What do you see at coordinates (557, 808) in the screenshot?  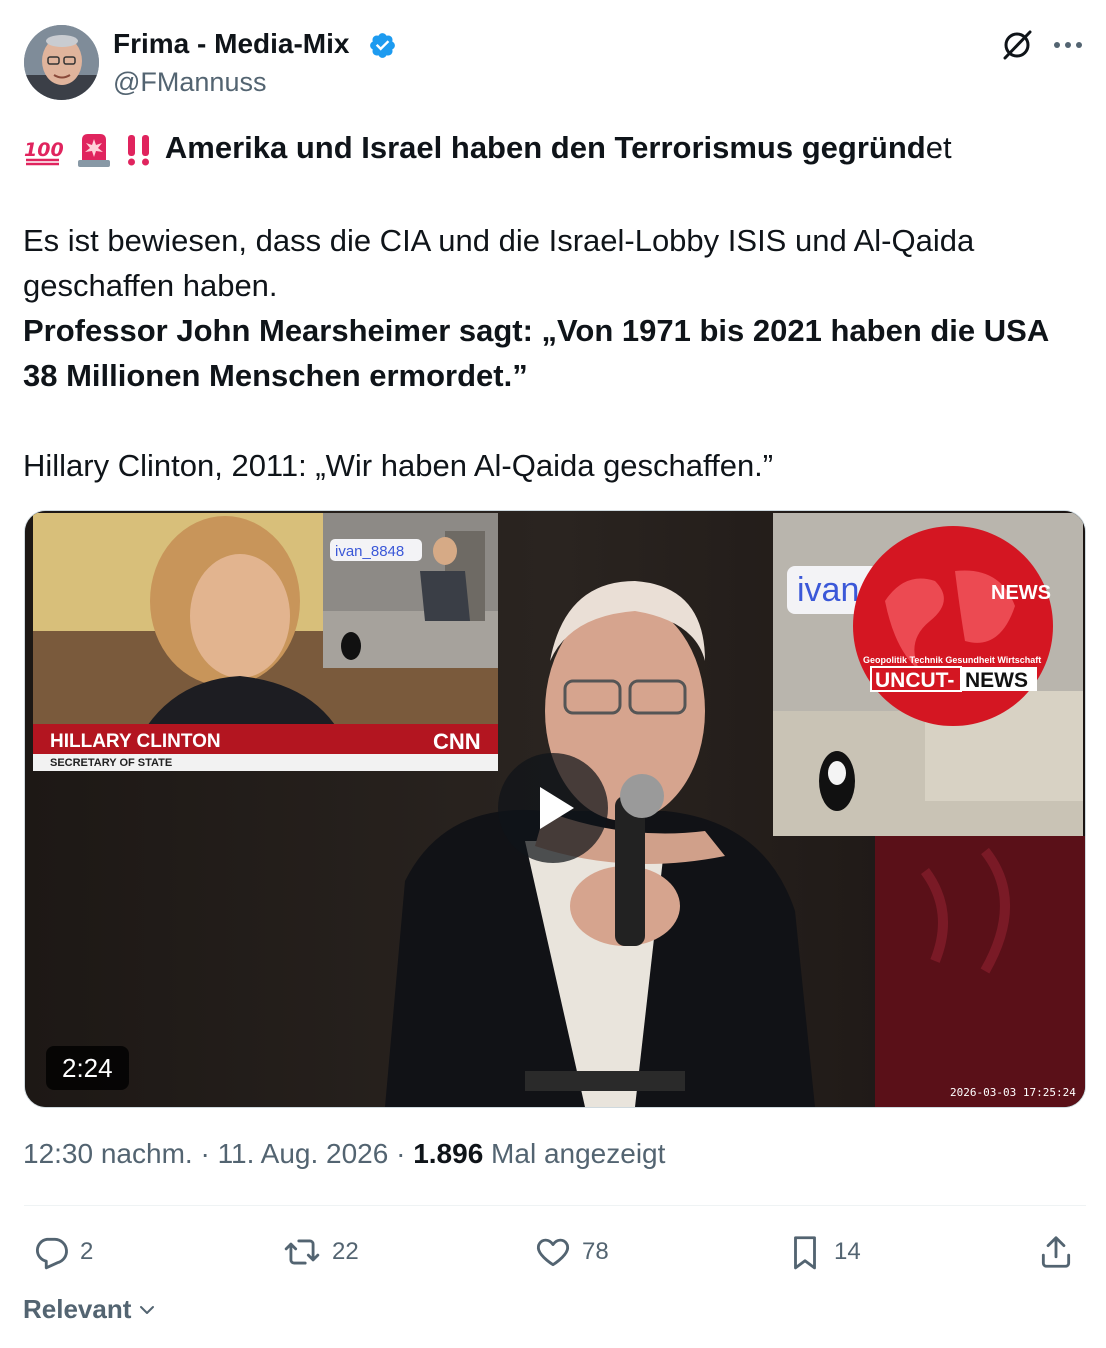 I see `play-icon` at bounding box center [557, 808].